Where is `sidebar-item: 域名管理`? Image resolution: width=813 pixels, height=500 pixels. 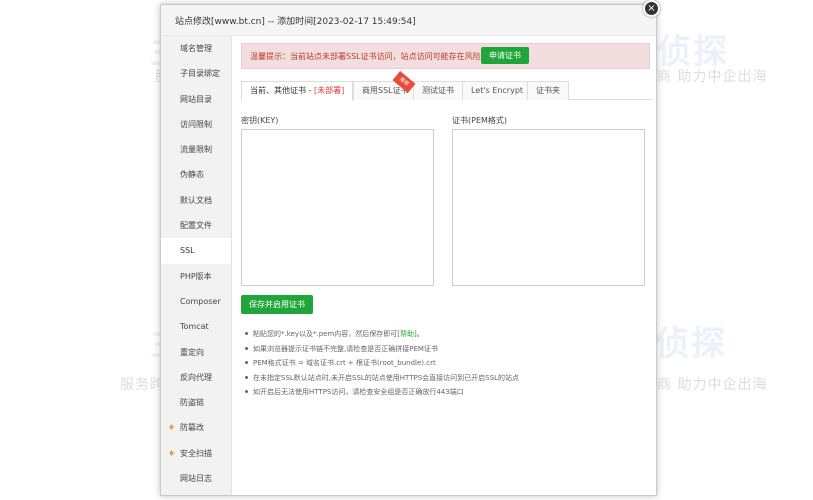 sidebar-item: 域名管理 is located at coordinates (196, 48).